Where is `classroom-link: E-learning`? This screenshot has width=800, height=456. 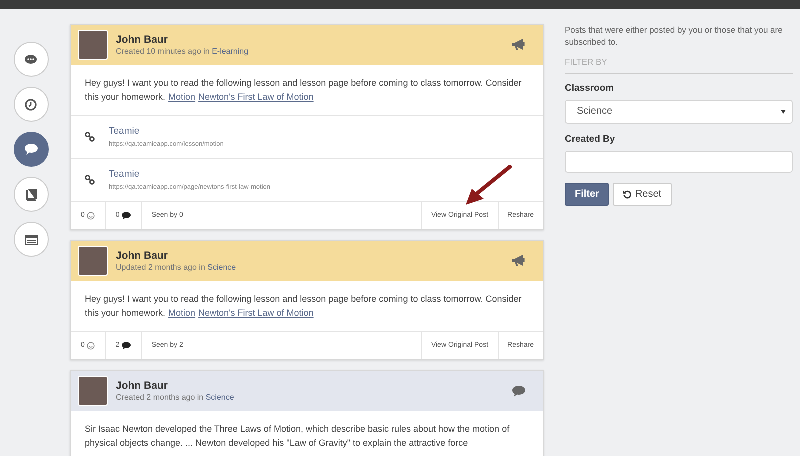 classroom-link: E-learning is located at coordinates (230, 51).